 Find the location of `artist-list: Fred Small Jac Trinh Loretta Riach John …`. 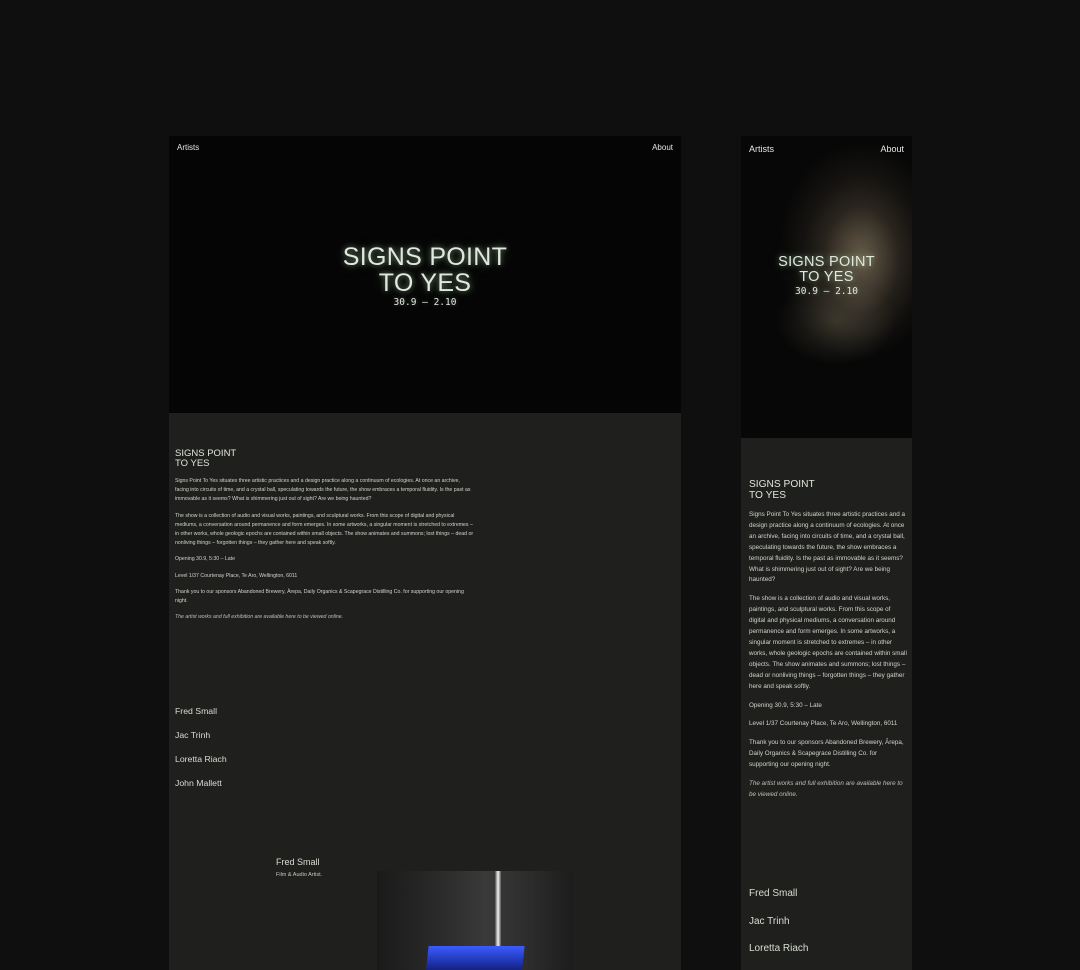

artist-list: Fred Small Jac Trinh Loretta Riach John … is located at coordinates (201, 754).